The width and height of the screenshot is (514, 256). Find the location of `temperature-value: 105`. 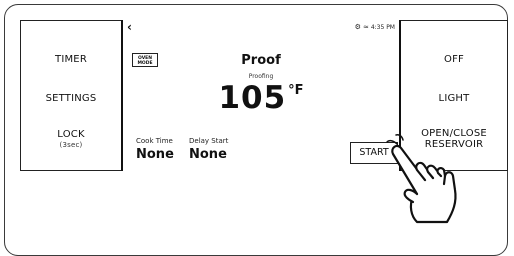

temperature-value: 105 is located at coordinates (252, 98).